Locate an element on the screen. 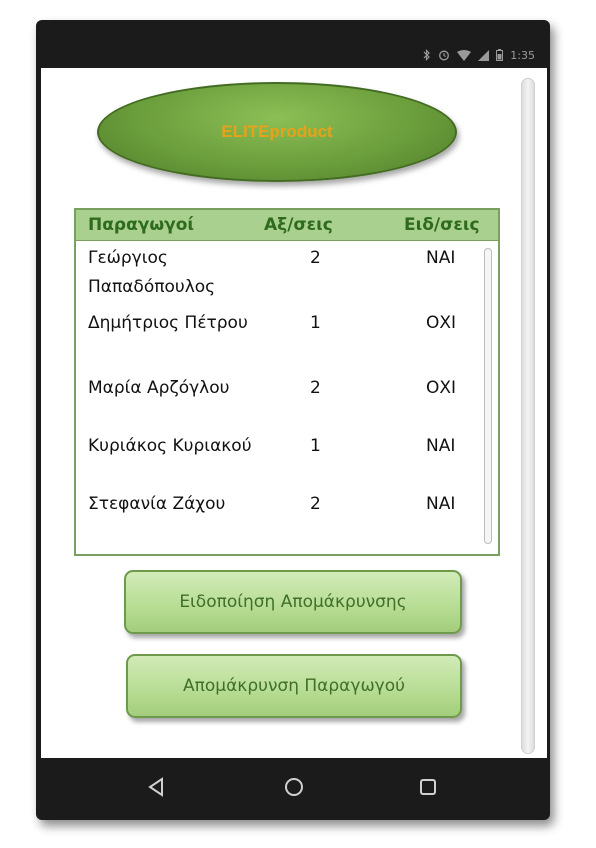  battery-icon is located at coordinates (500, 55).